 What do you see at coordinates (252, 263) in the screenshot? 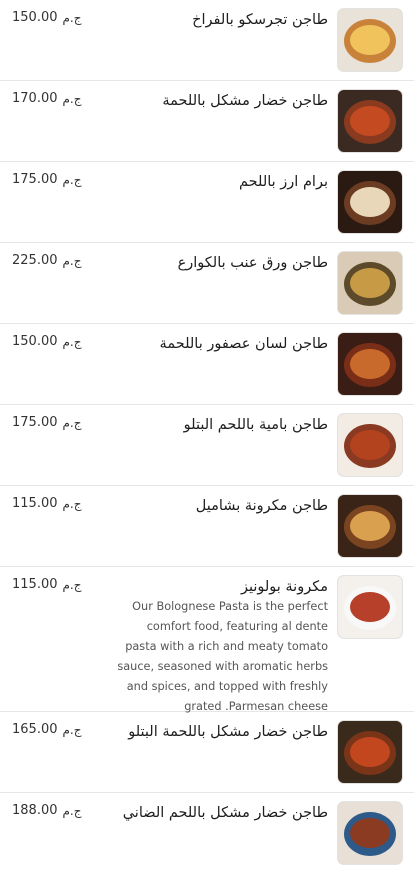
I see `item-name: طاجن ورق عنب بالكوارع` at bounding box center [252, 263].